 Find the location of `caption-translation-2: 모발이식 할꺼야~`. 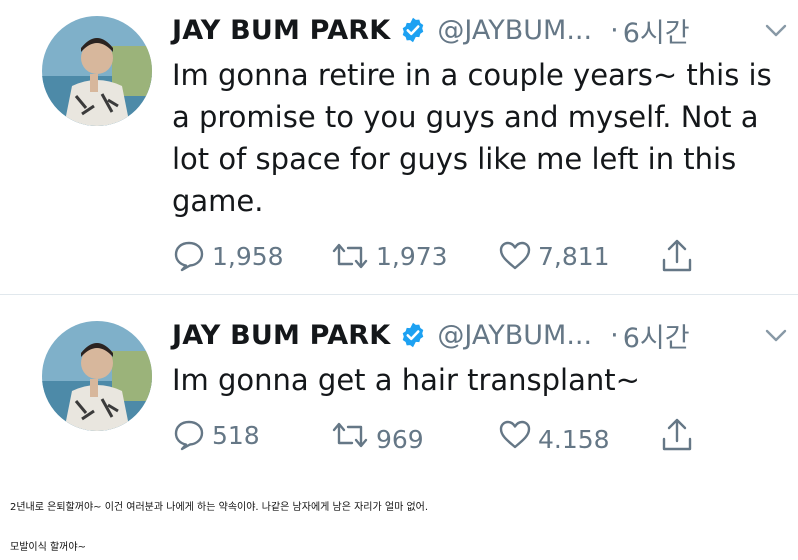

caption-translation-2: 모발이식 할꺼야~ is located at coordinates (48, 547).